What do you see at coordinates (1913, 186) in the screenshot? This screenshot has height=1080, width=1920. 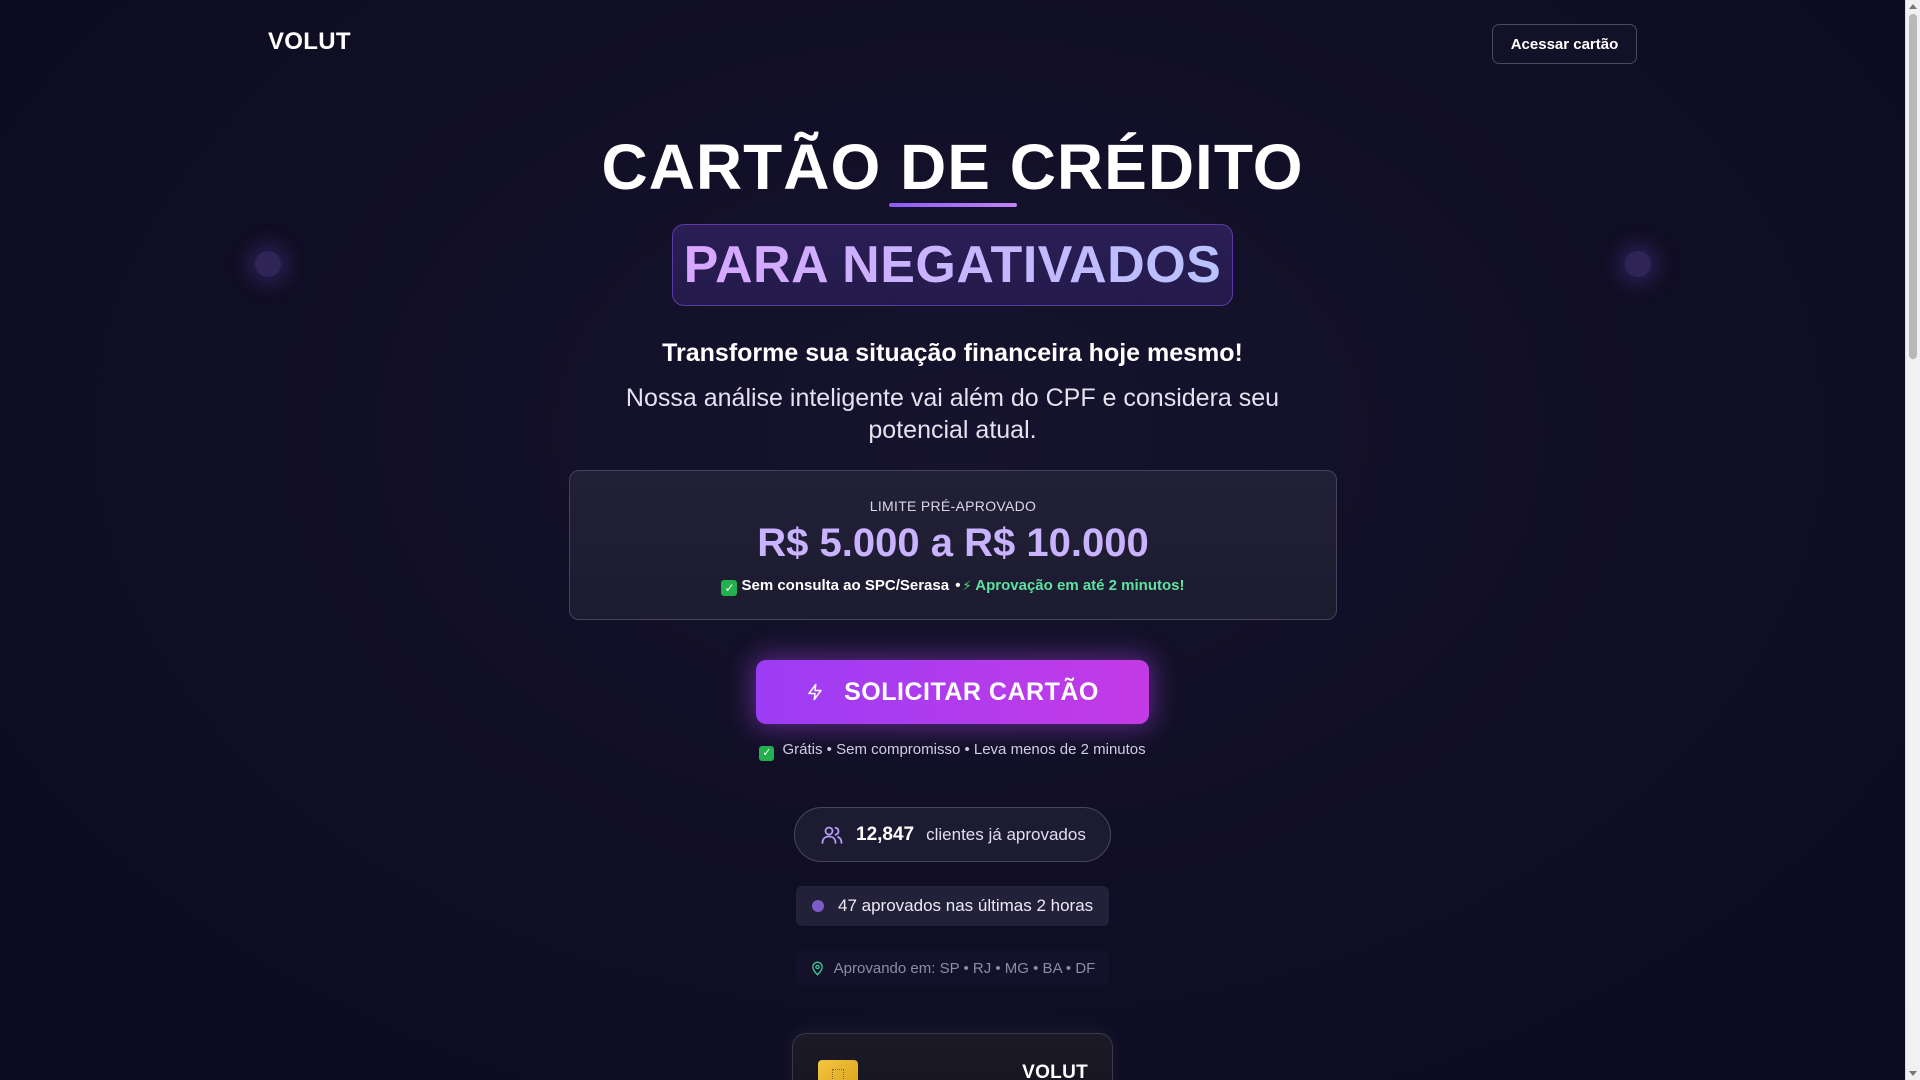 I see `scrollbar-thumb` at bounding box center [1913, 186].